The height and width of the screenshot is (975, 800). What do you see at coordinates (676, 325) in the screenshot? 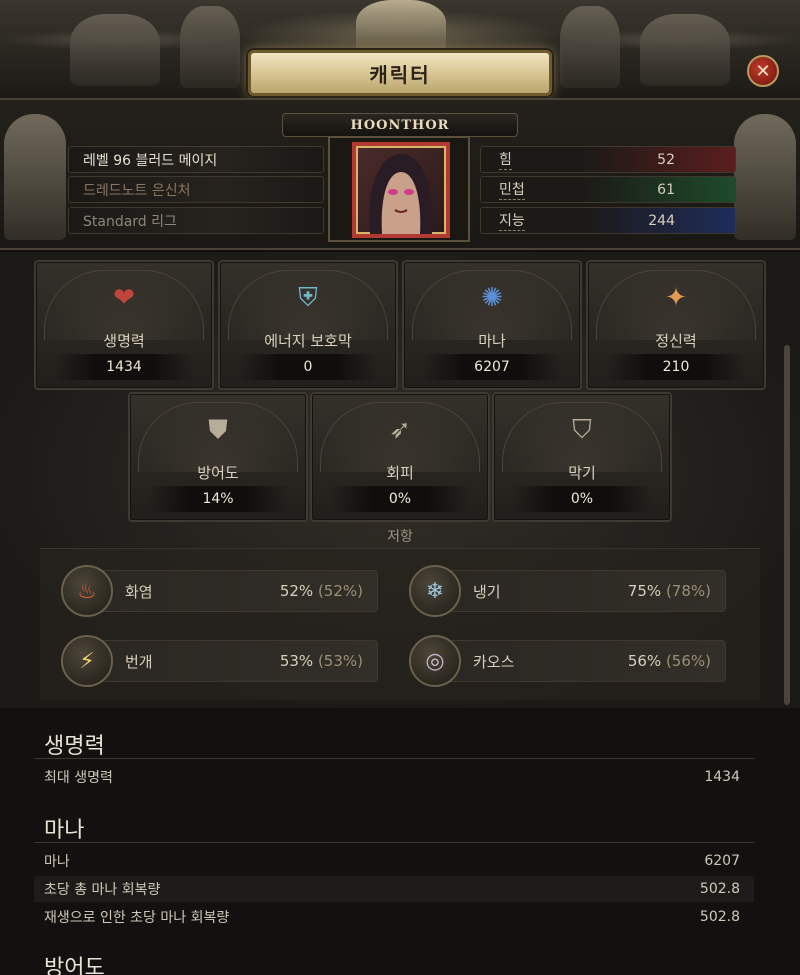
I see `stat-card-spirit: ✦ 정신력 210` at bounding box center [676, 325].